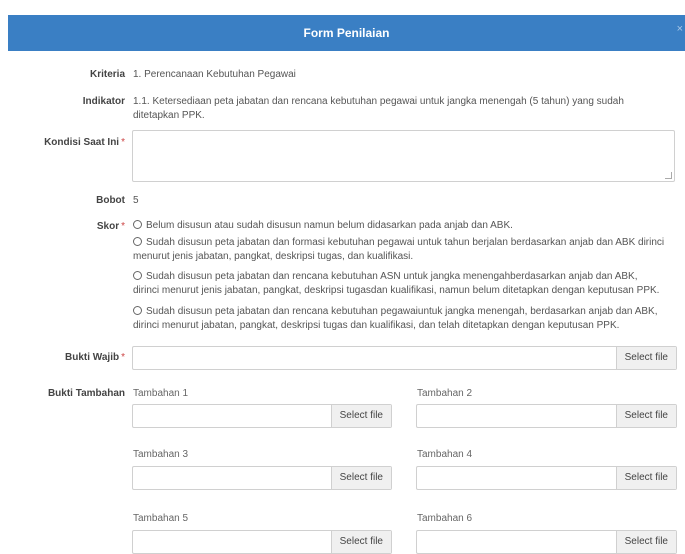 Image resolution: width=685 pixels, height=554 pixels. I want to click on tambahan-6-file-input: Select file, so click(546, 542).